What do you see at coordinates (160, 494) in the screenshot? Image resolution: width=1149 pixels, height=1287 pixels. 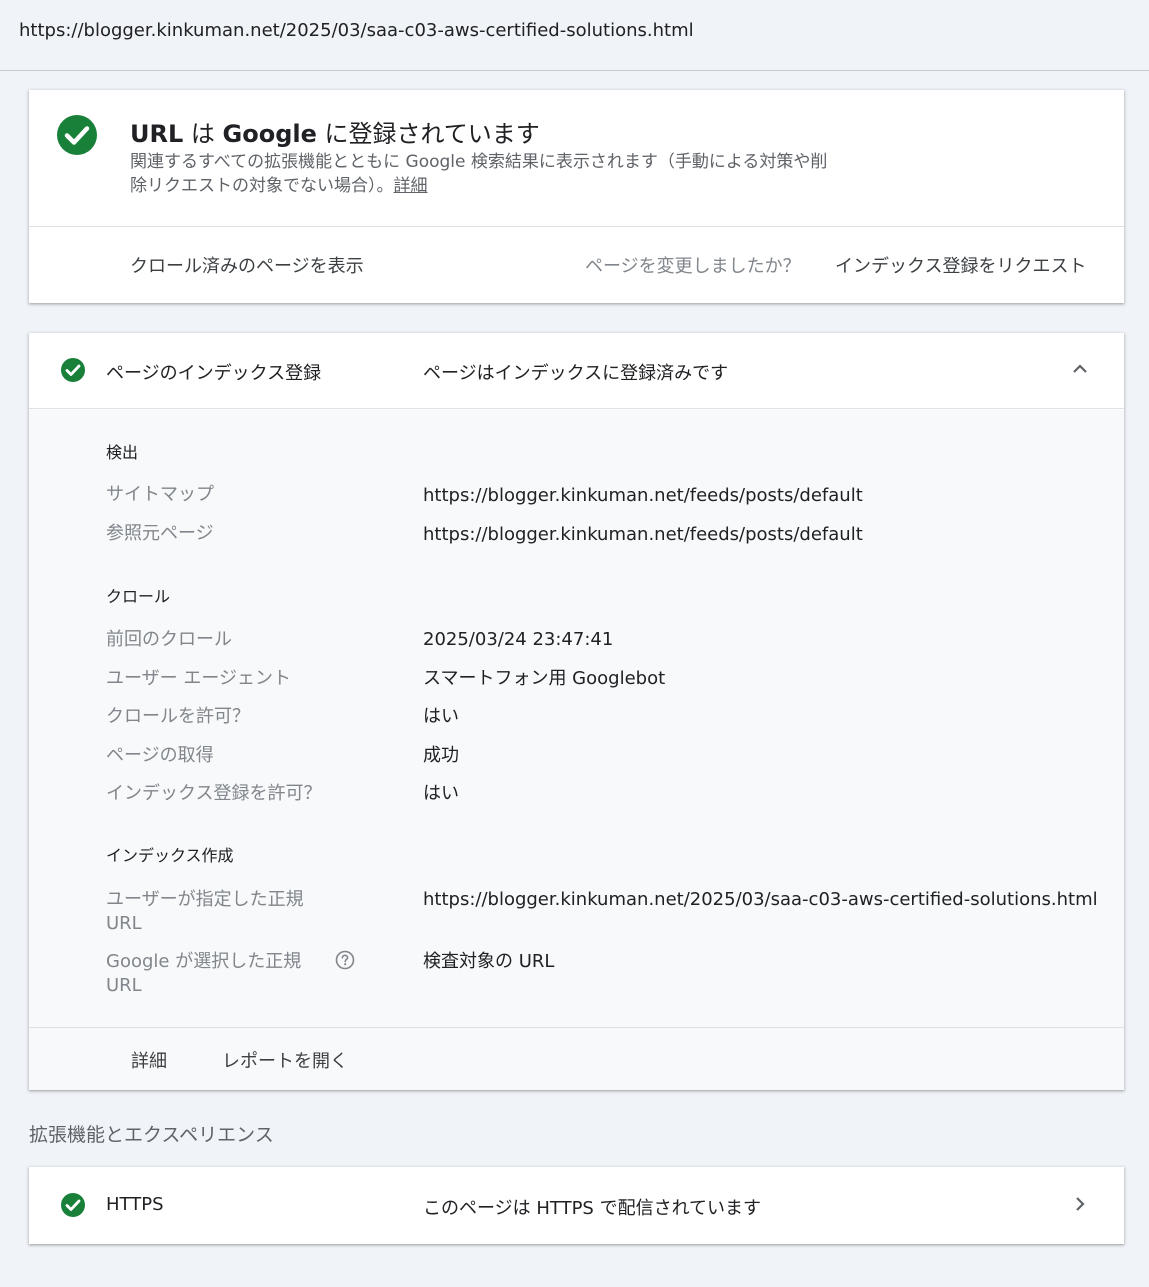 I see `sitemap-label: サイトマップ` at bounding box center [160, 494].